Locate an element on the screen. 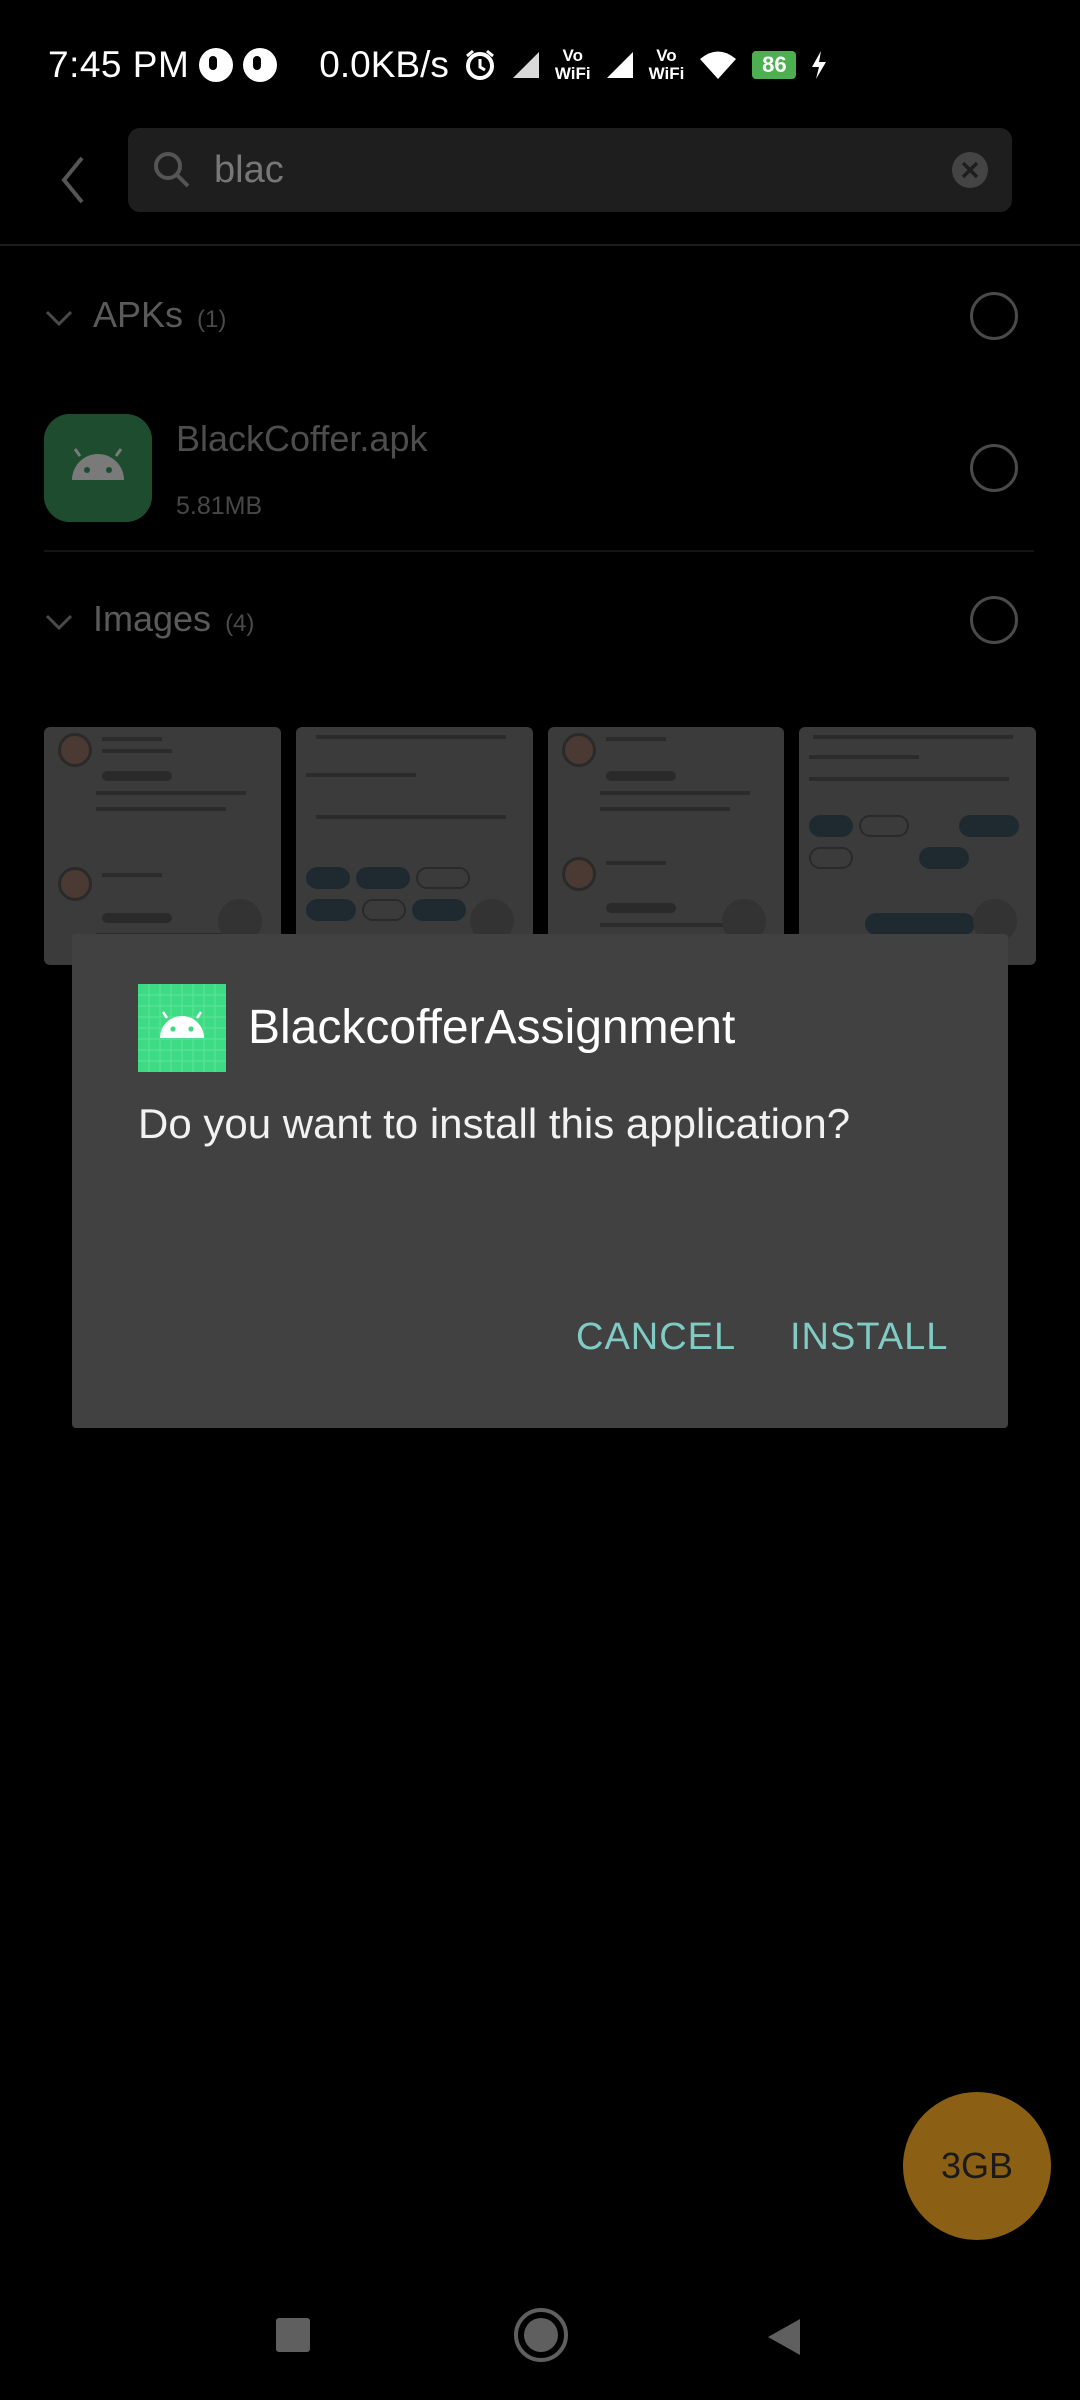  recents-icon is located at coordinates (293, 2335).